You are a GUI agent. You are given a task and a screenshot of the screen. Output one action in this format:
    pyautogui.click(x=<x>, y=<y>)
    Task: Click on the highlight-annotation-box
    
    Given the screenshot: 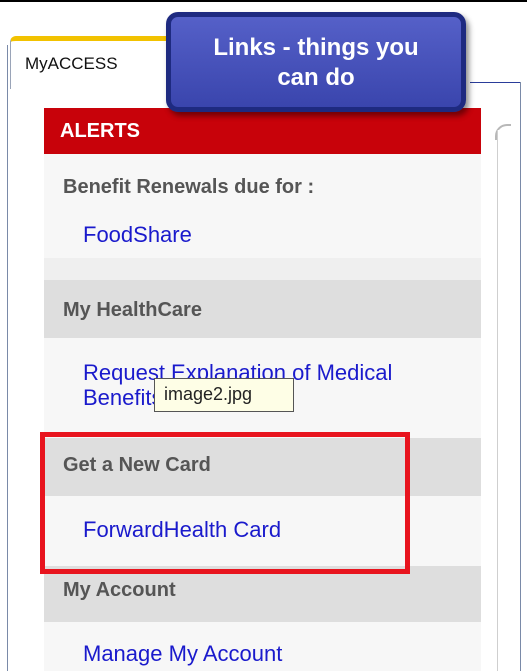 What is the action you would take?
    pyautogui.click(x=225, y=503)
    